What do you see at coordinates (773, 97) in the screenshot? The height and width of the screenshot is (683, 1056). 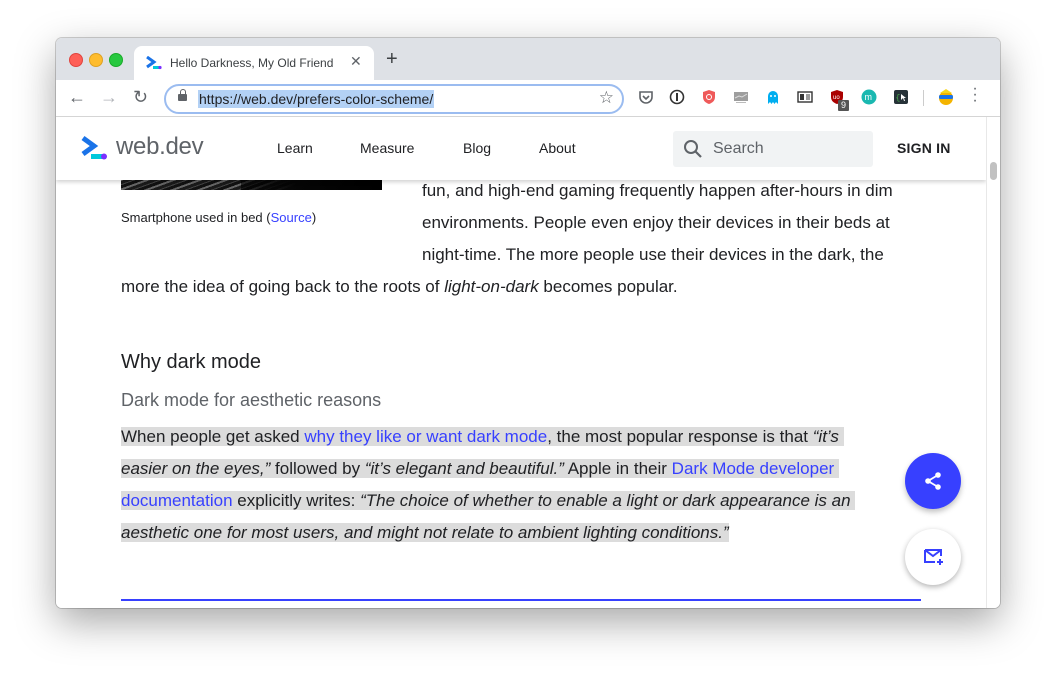 I see `ghostery-icon` at bounding box center [773, 97].